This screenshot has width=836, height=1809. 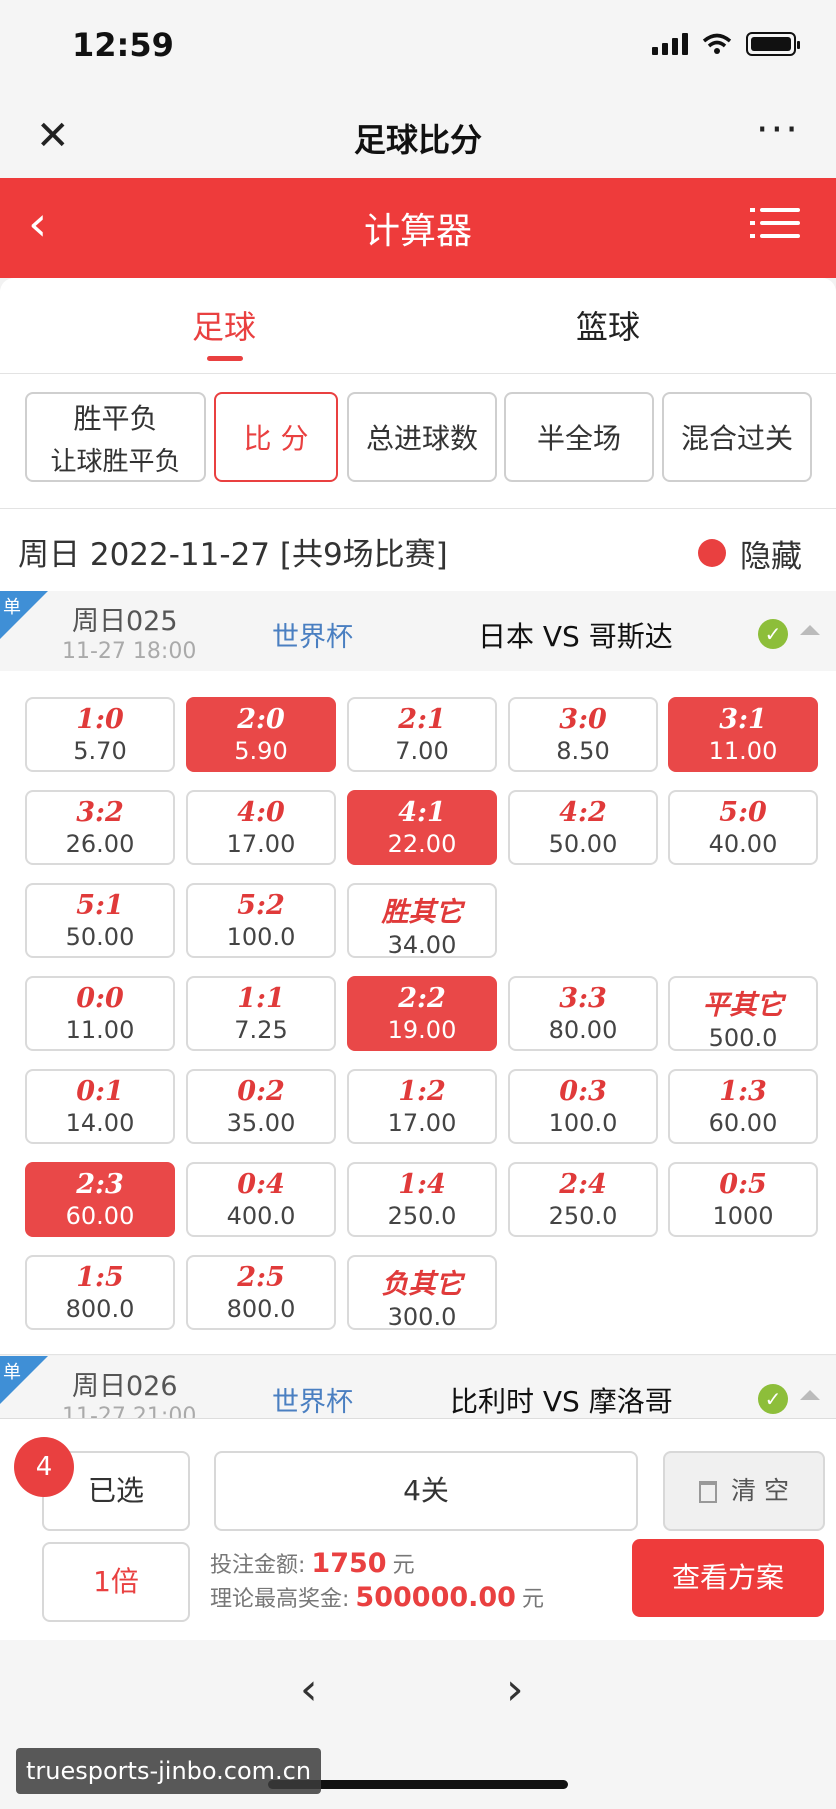 I want to click on match-time: 11-27 18:00, so click(x=129, y=651).